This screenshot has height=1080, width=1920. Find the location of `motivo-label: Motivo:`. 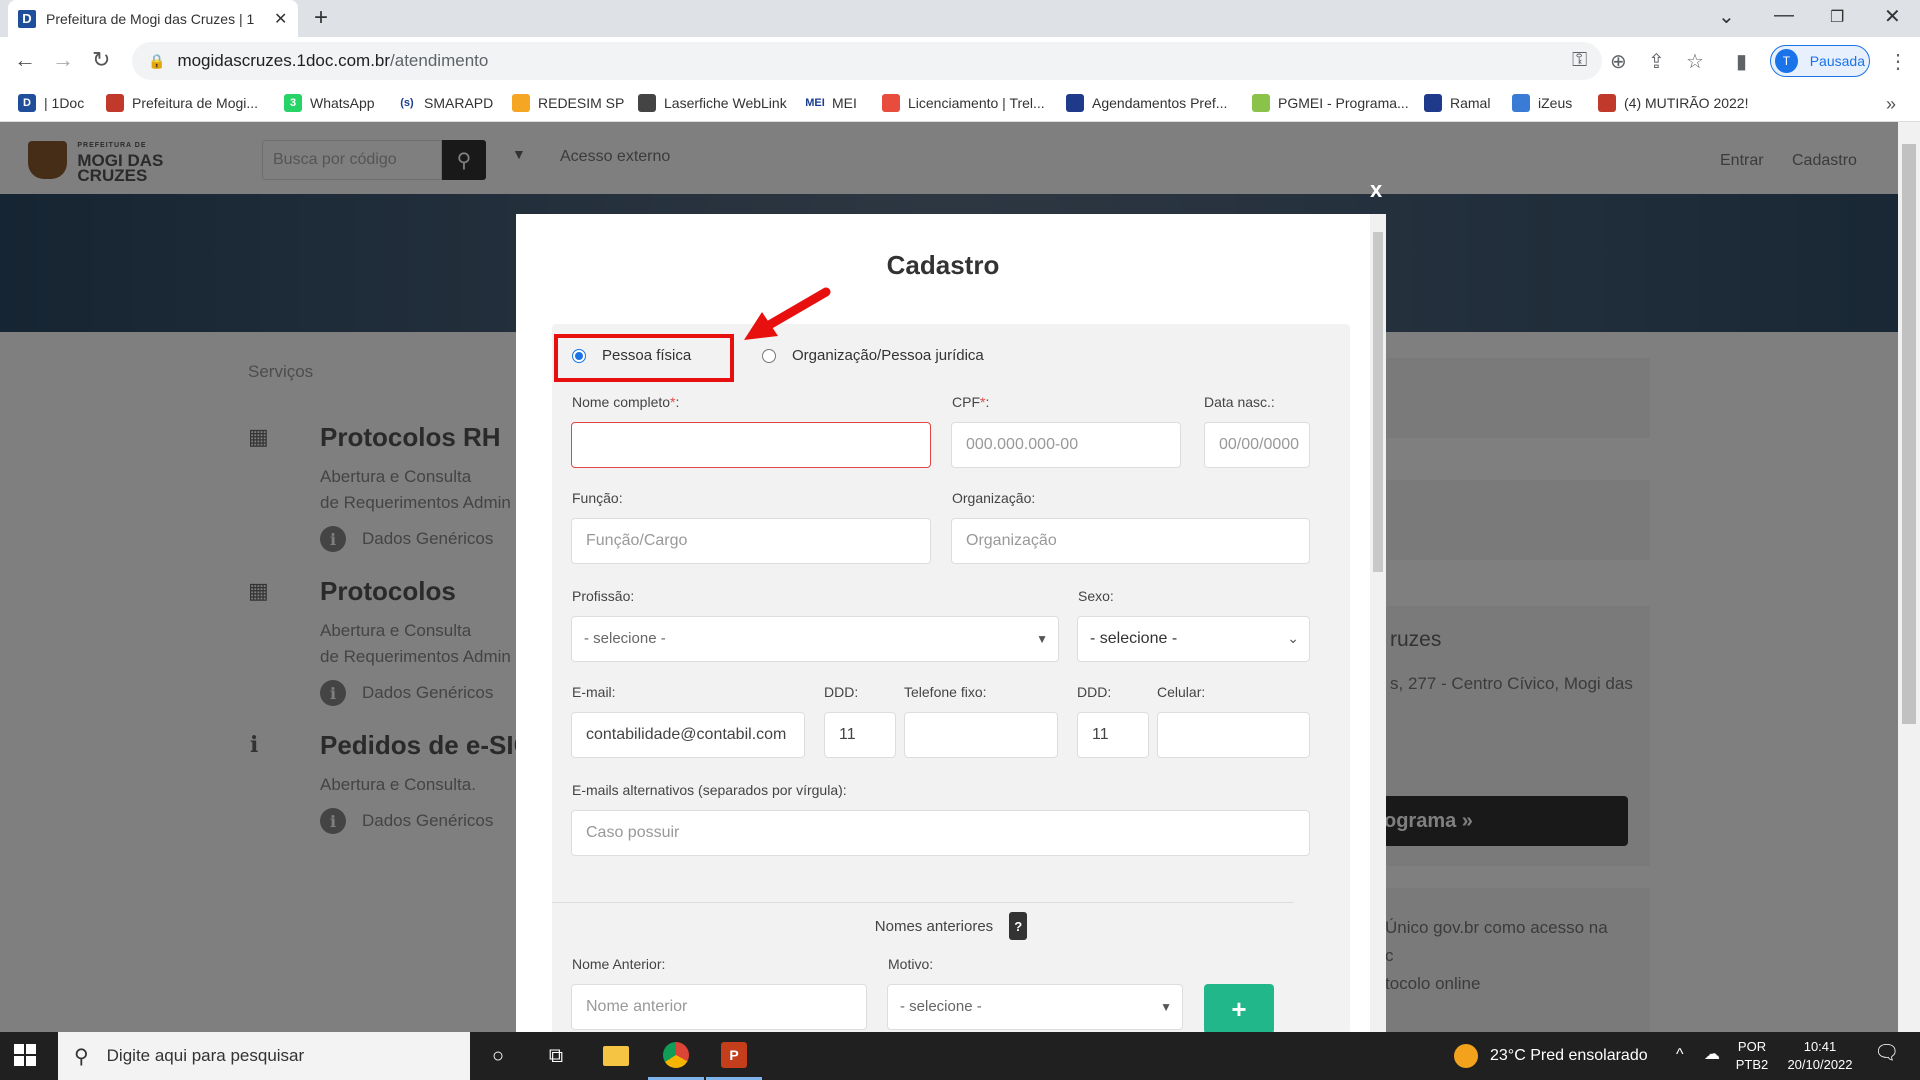

motivo-label: Motivo: is located at coordinates (911, 964).